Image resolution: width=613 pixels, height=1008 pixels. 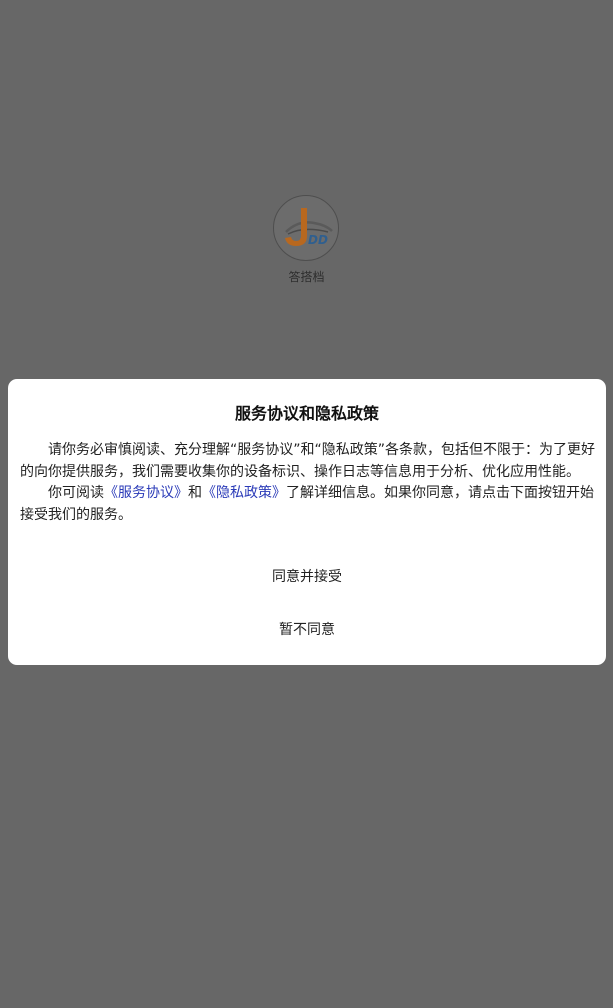 I want to click on agree-accept-button: 同意并接受, so click(x=307, y=577).